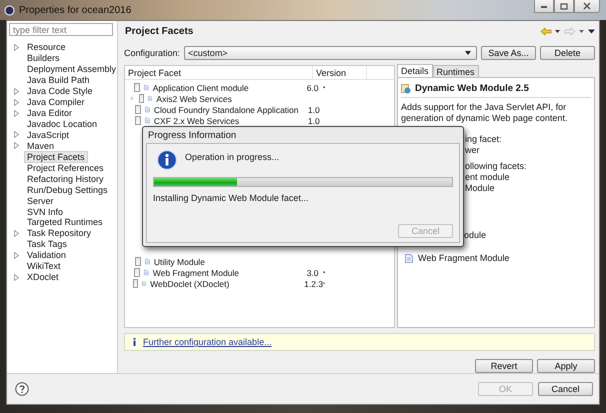  What do you see at coordinates (50, 80) in the screenshot?
I see `tree-item: Java Build Path` at bounding box center [50, 80].